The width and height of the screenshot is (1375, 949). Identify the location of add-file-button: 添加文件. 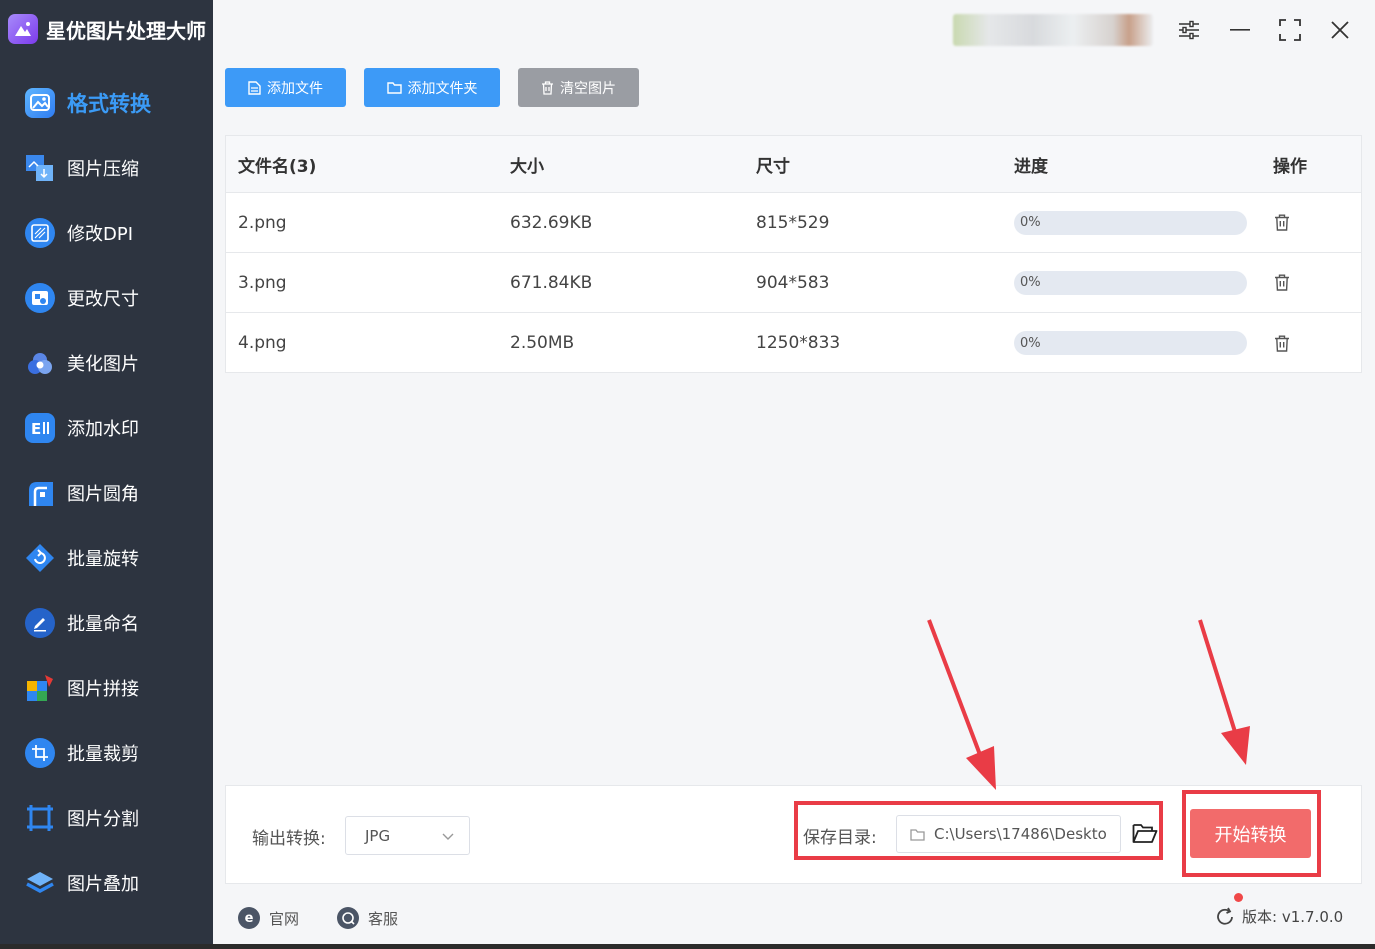
(285, 87).